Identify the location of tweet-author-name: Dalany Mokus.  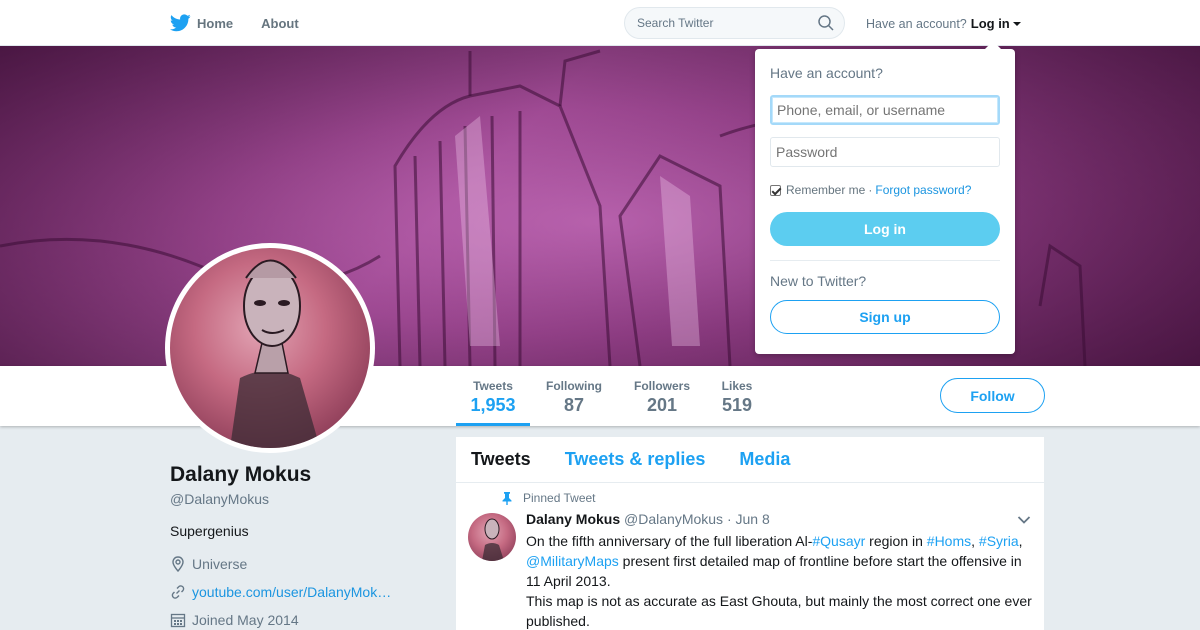
(573, 519).